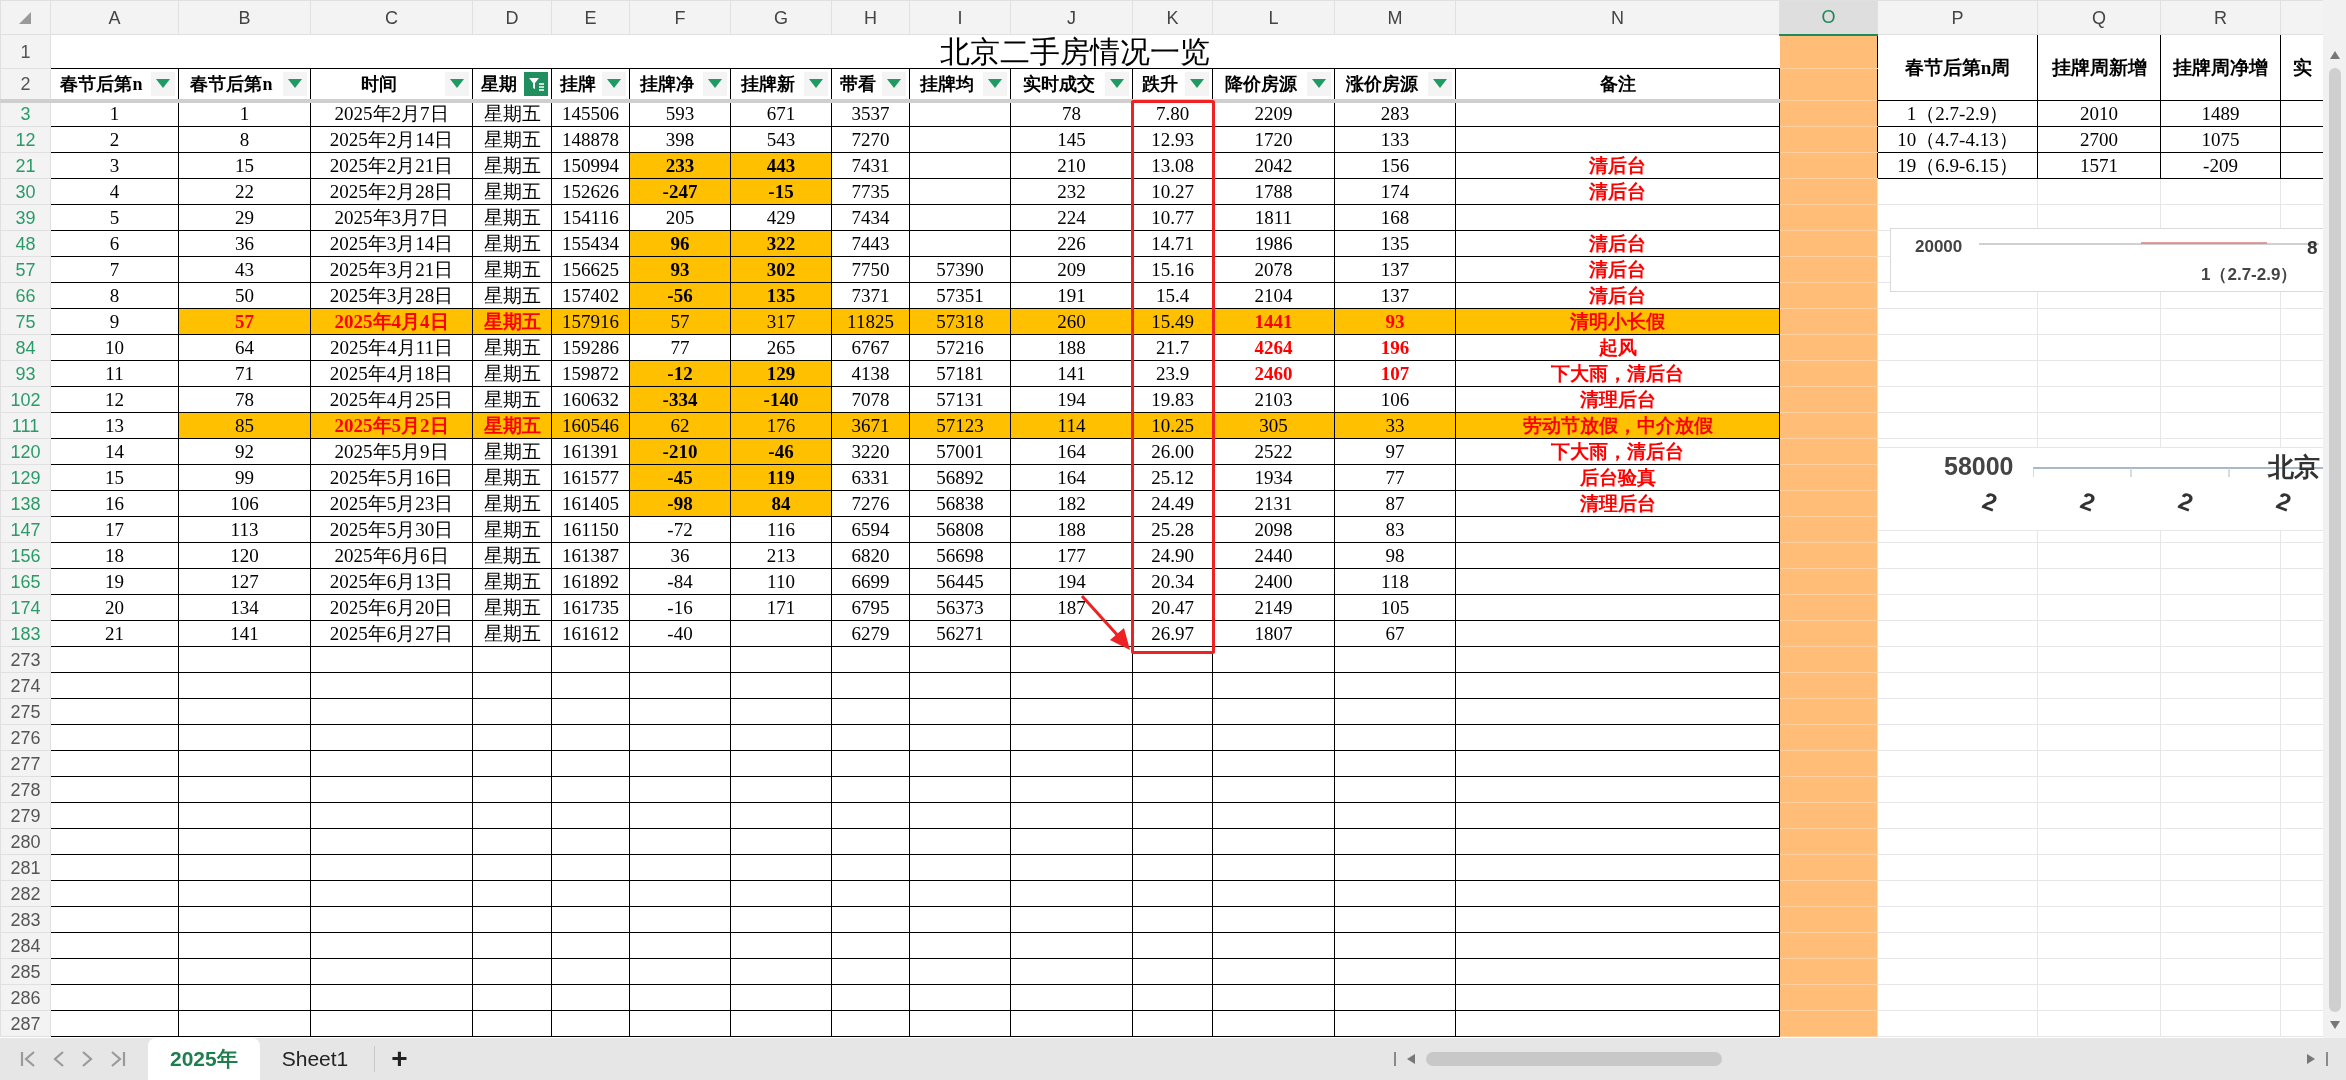 The width and height of the screenshot is (2346, 1080). I want to click on table-cell: 2025年2月28日, so click(391, 191).